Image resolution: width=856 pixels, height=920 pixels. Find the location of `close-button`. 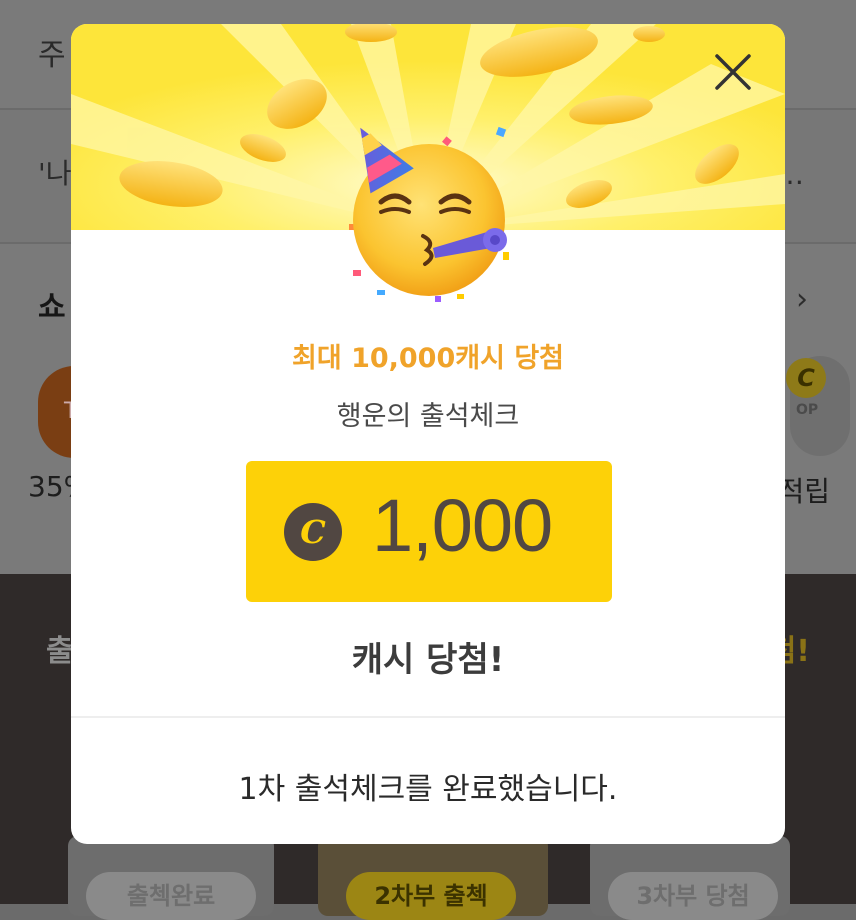

close-button is located at coordinates (733, 72).